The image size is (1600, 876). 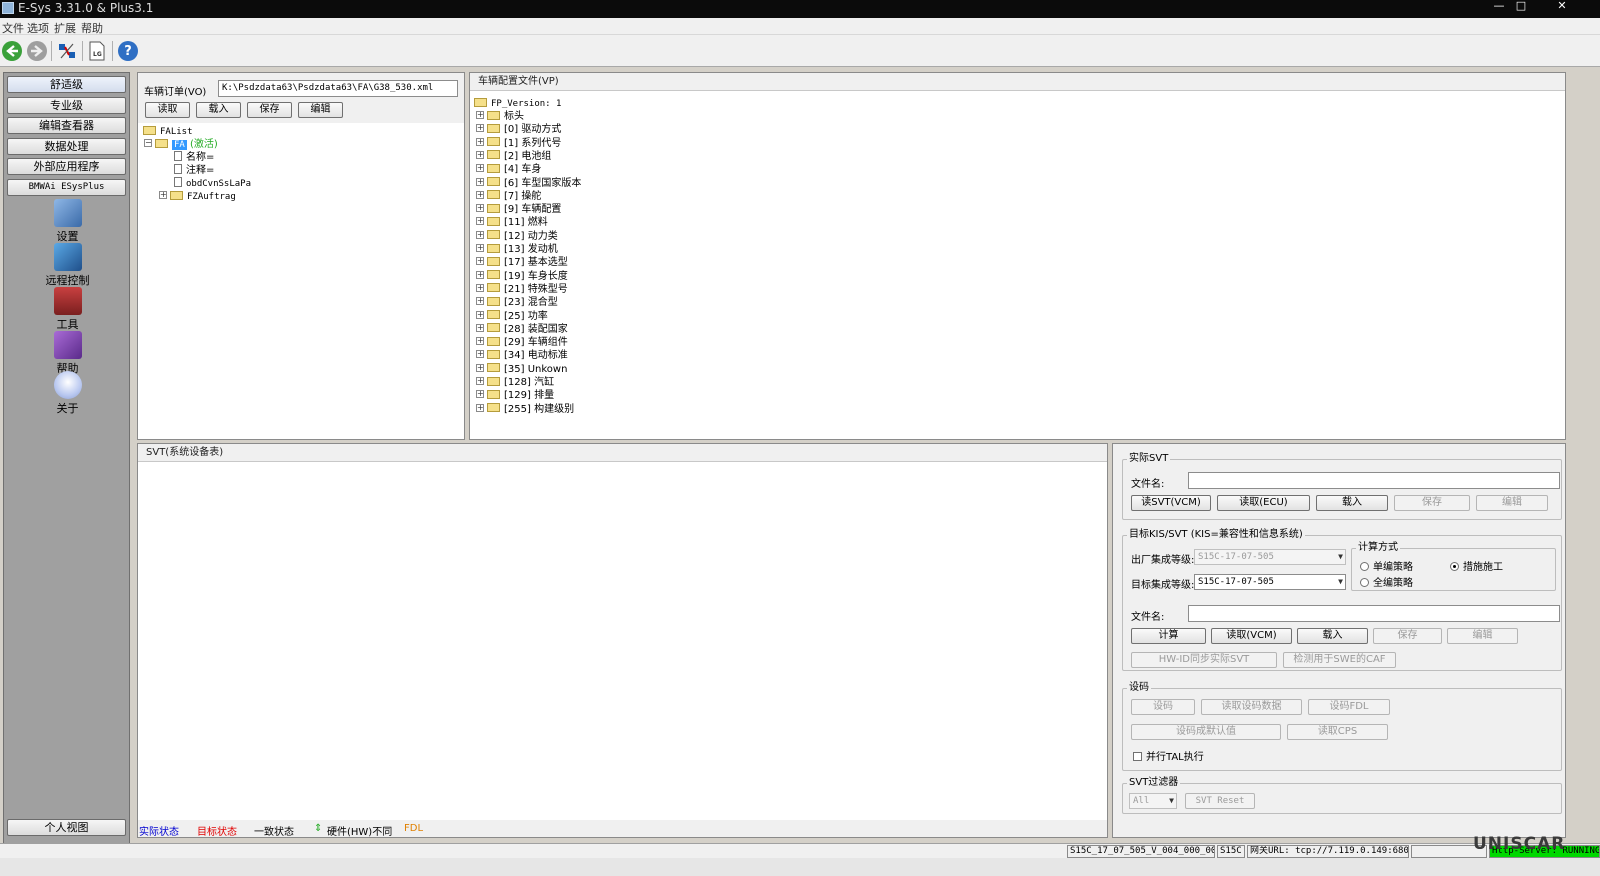 I want to click on fp-tree-item: + 标头, so click(x=500, y=116).